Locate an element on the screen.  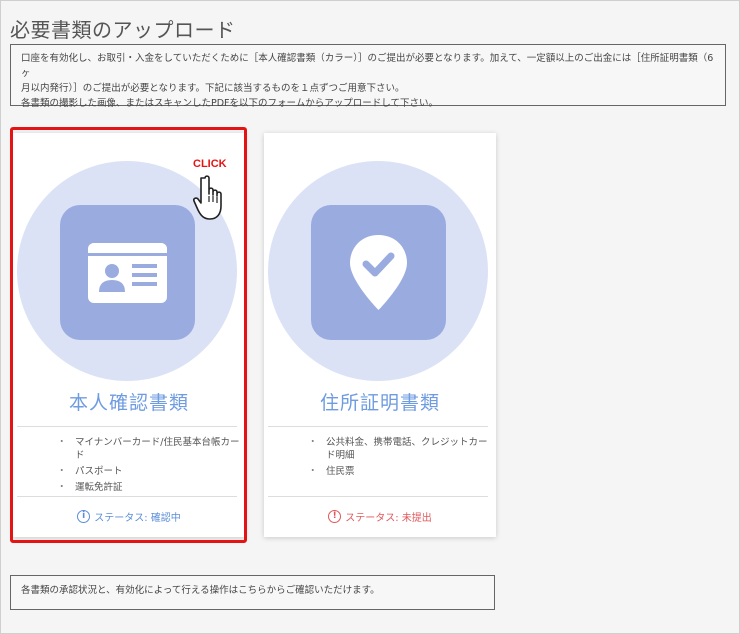
list-item: 住民票 is located at coordinates (402, 471).